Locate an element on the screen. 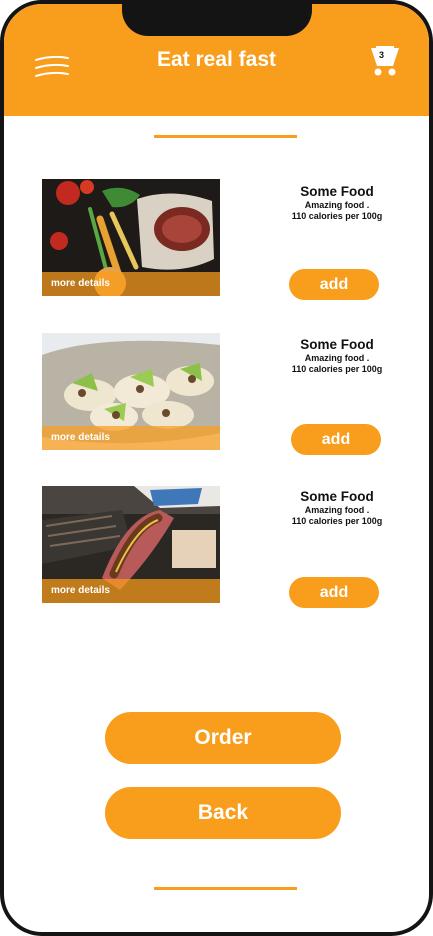 This screenshot has height=936, width=433. shopping-cart-button: 3 is located at coordinates (385, 60).